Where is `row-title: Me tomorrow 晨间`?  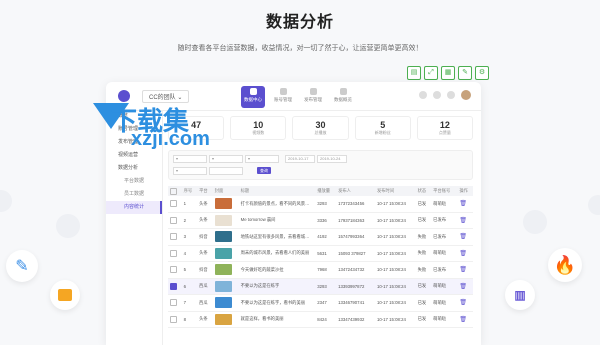
row-title: Me tomorrow 晨间 is located at coordinates (277, 220).